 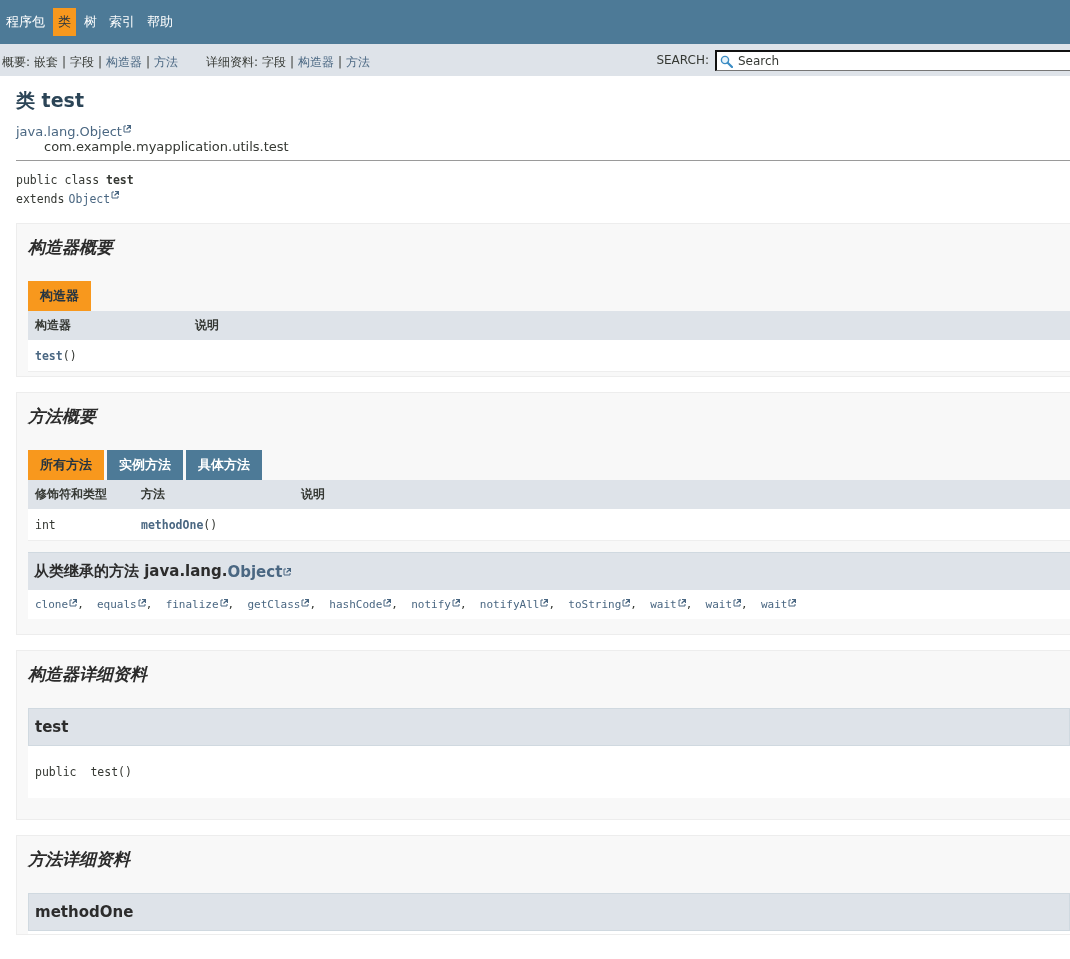 I want to click on member-signature: public test(), so click(x=83, y=772).